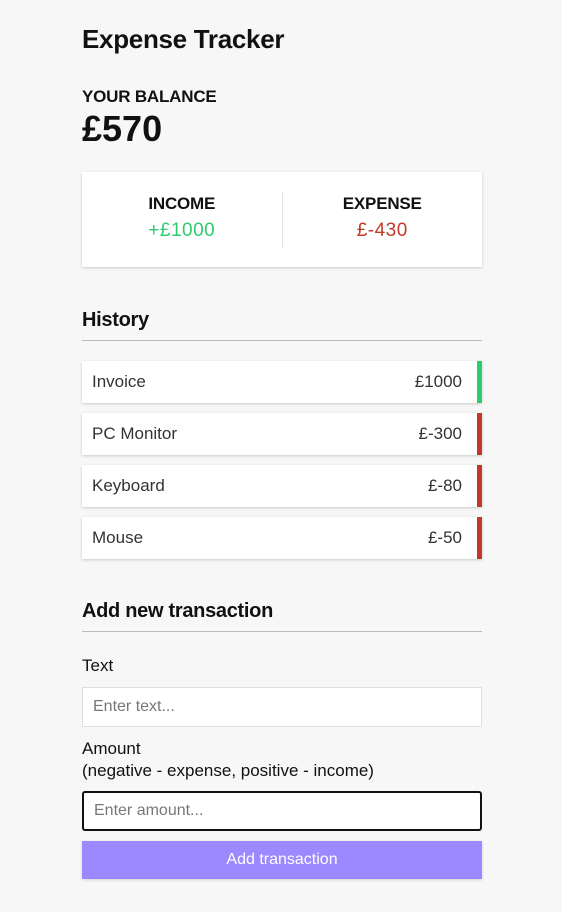 Image resolution: width=562 pixels, height=912 pixels. What do you see at coordinates (444, 485) in the screenshot?
I see `history-item-amount: £-80` at bounding box center [444, 485].